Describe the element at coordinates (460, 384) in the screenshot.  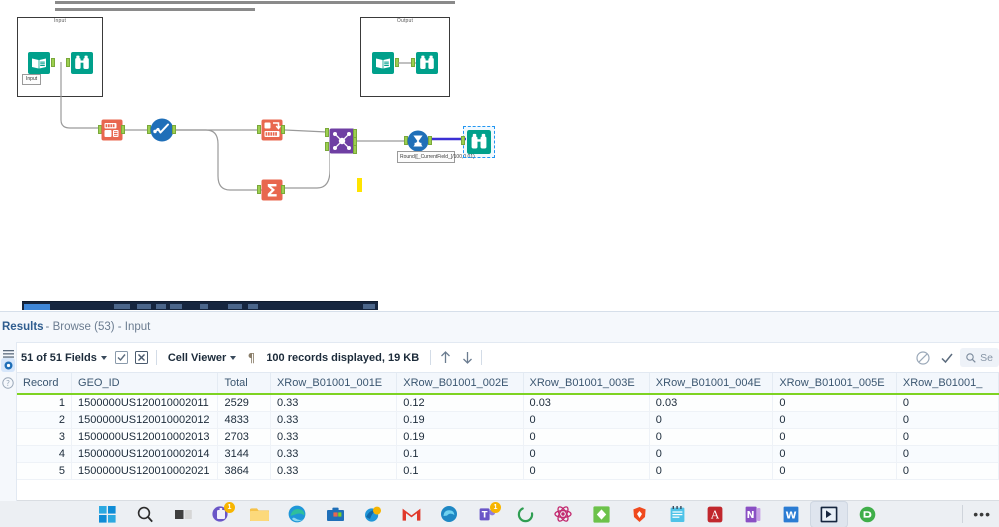
I see `column-header: XRow_B01001_002E` at that location.